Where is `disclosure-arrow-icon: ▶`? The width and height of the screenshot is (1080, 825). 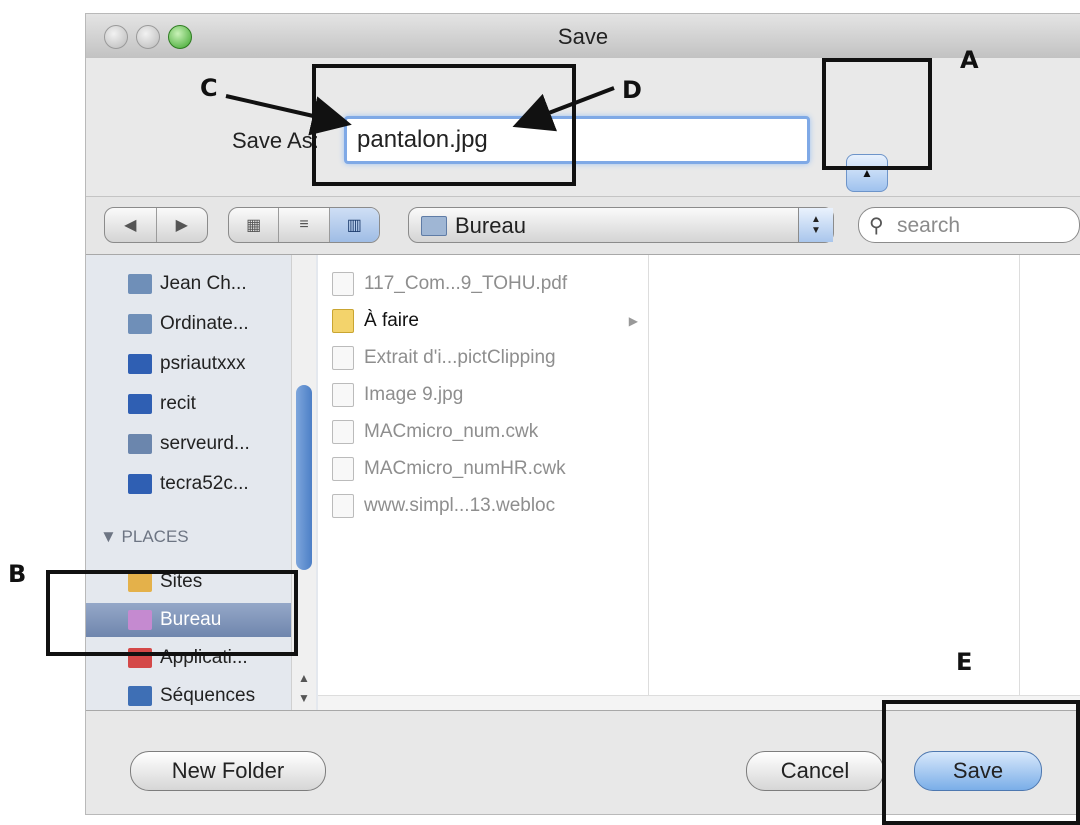
disclosure-arrow-icon: ▶ is located at coordinates (633, 321).